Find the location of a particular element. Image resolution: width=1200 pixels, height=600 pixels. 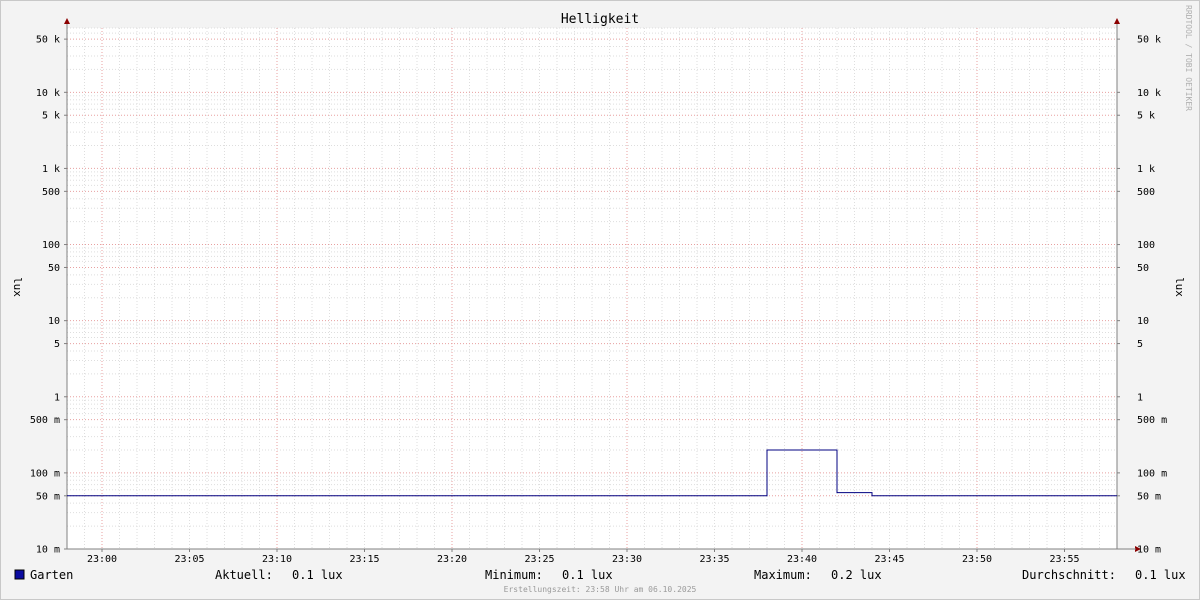

x-tick-label: 23:00 is located at coordinates (102, 559).